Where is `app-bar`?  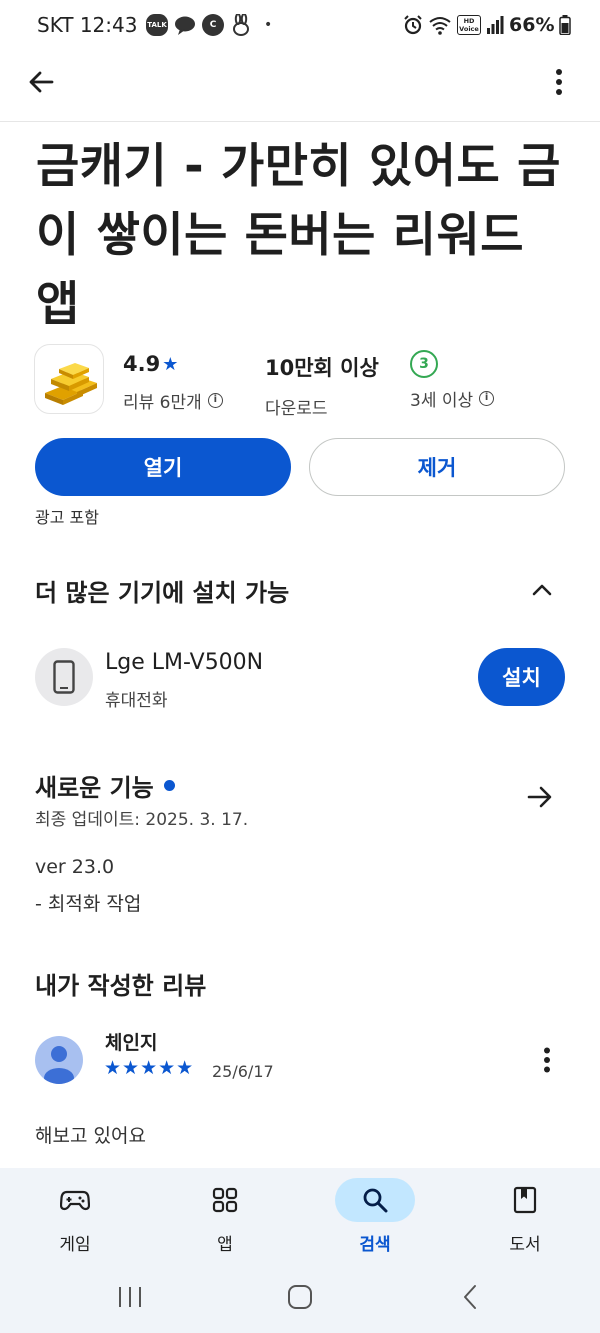 app-bar is located at coordinates (300, 87).